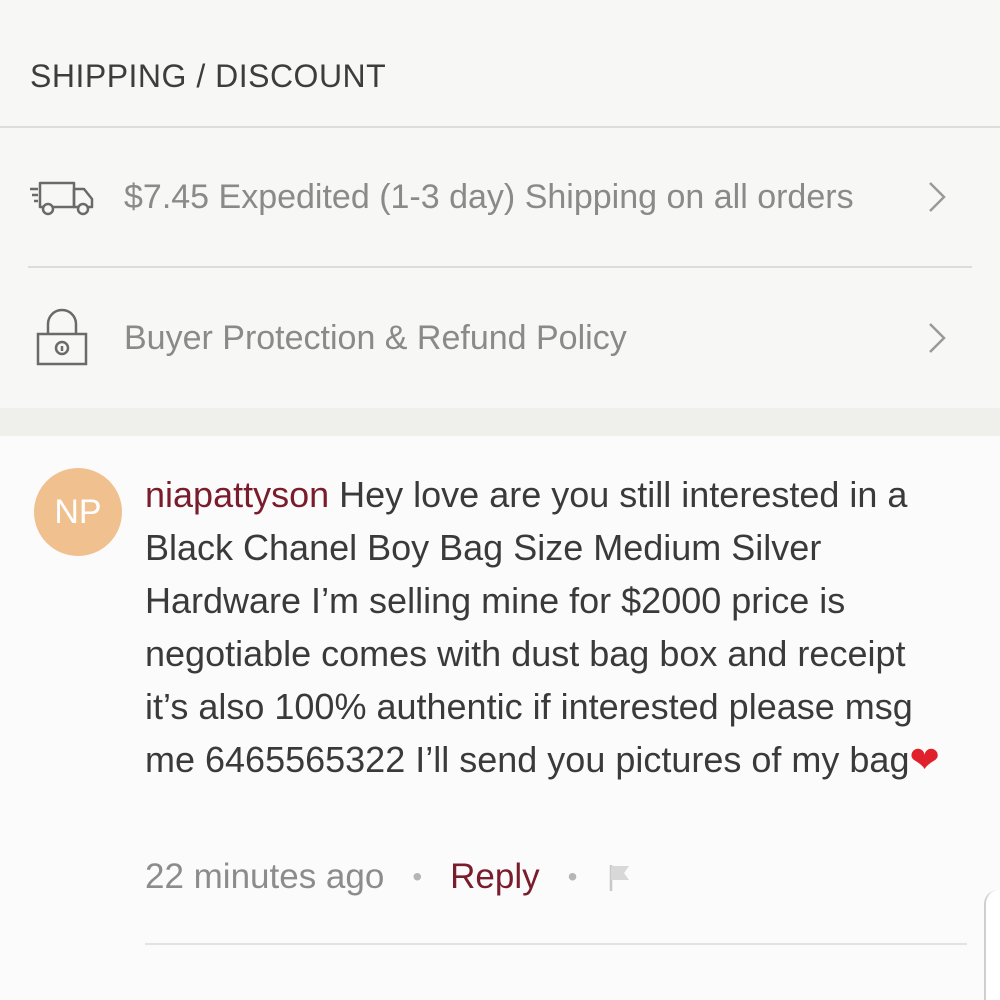 This screenshot has height=1000, width=1000. What do you see at coordinates (500, 64) in the screenshot?
I see `section-header: SHIPPING / DISCOUNT` at bounding box center [500, 64].